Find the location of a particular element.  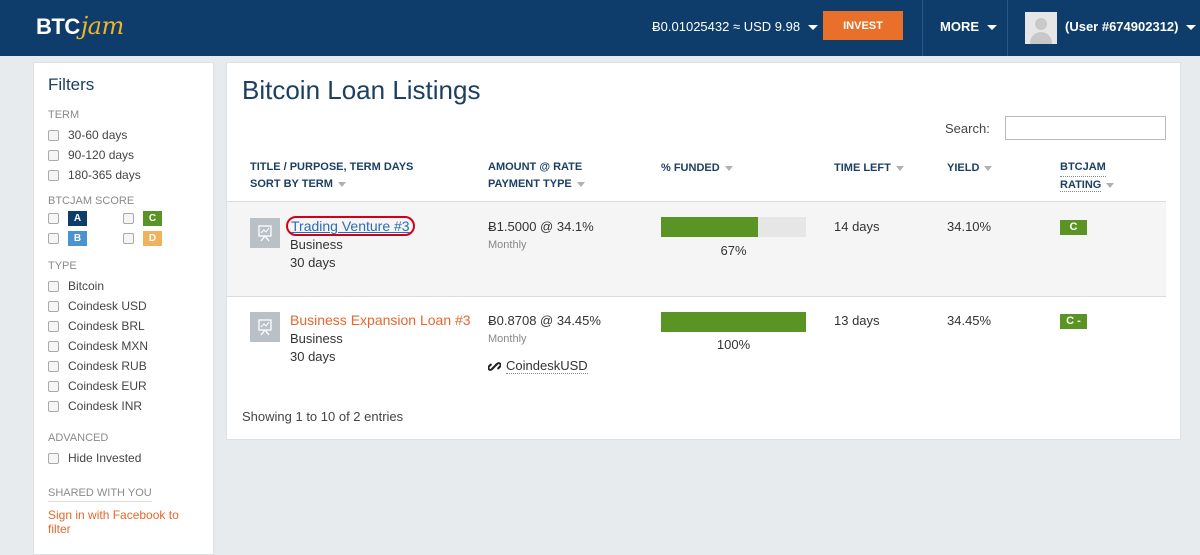

col-header-yield: YIELD is located at coordinates (970, 168).